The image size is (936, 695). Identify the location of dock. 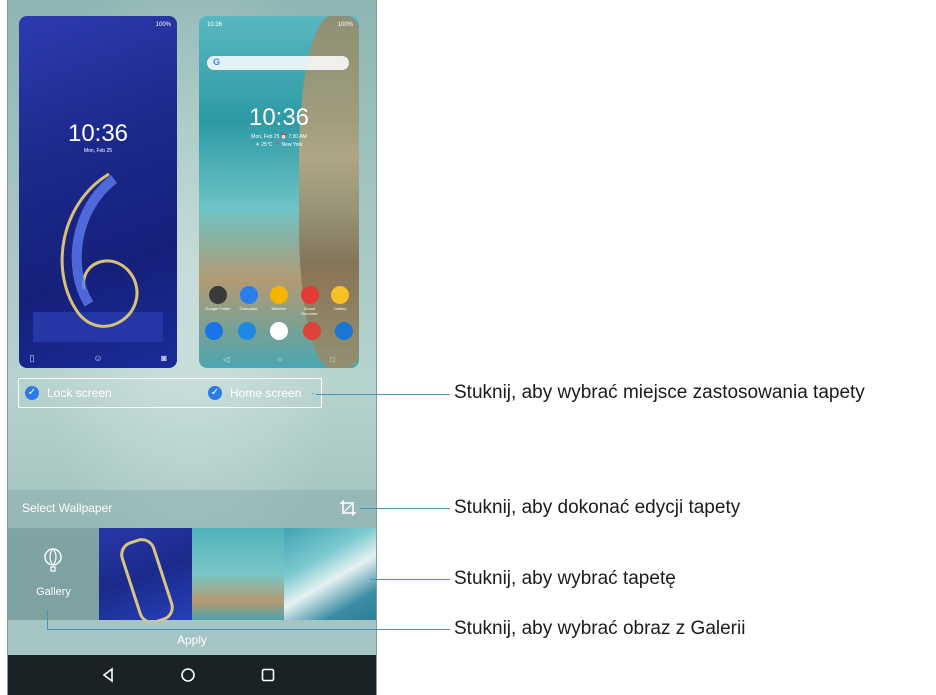
(279, 331).